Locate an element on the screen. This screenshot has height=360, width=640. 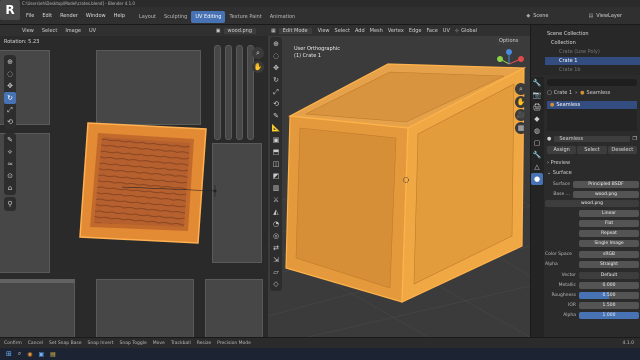
vp-knife-icon: ⚔ is located at coordinates (276, 200).